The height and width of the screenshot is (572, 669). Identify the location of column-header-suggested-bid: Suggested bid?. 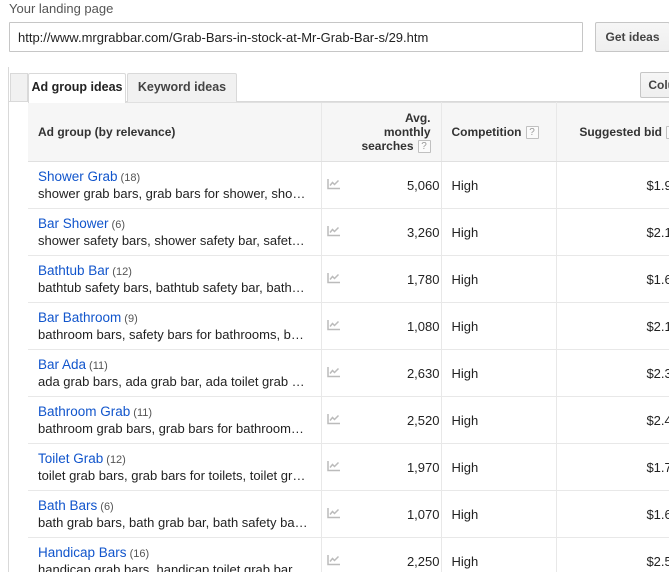
(612, 132).